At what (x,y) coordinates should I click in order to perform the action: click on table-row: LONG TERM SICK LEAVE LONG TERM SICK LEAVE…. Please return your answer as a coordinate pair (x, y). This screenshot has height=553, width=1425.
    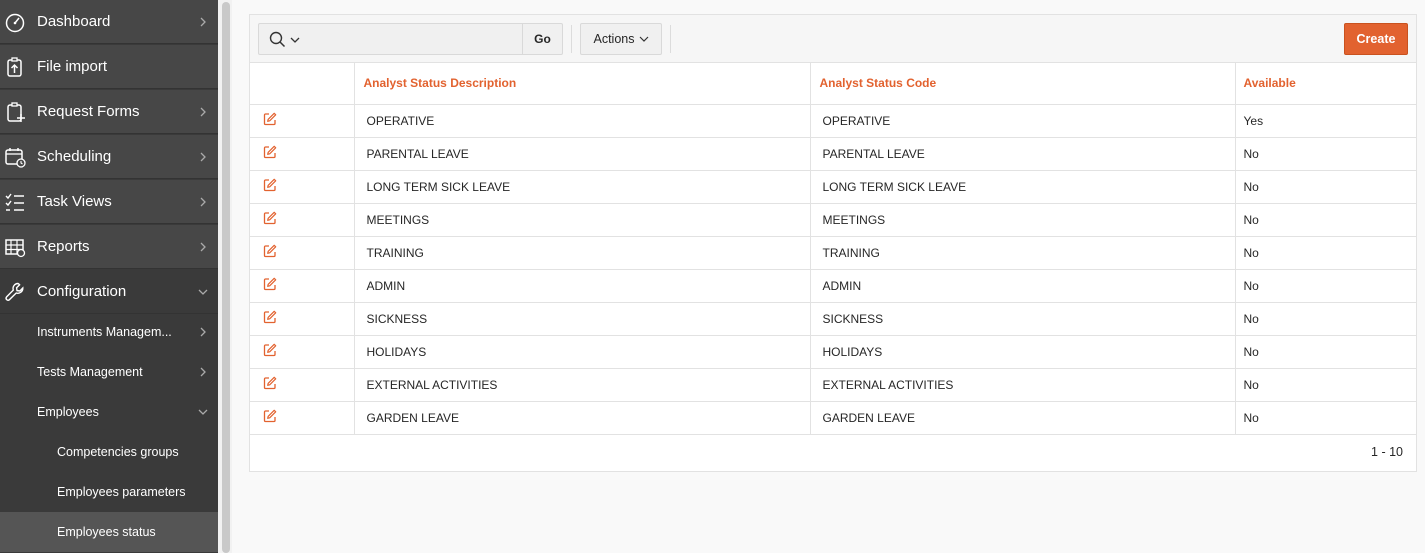
    Looking at the image, I should click on (833, 187).